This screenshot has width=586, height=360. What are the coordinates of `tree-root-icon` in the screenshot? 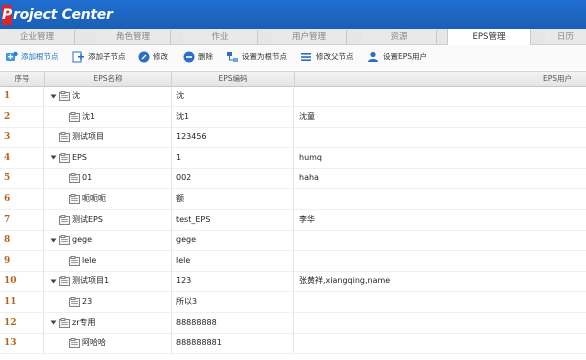 It's located at (232, 57).